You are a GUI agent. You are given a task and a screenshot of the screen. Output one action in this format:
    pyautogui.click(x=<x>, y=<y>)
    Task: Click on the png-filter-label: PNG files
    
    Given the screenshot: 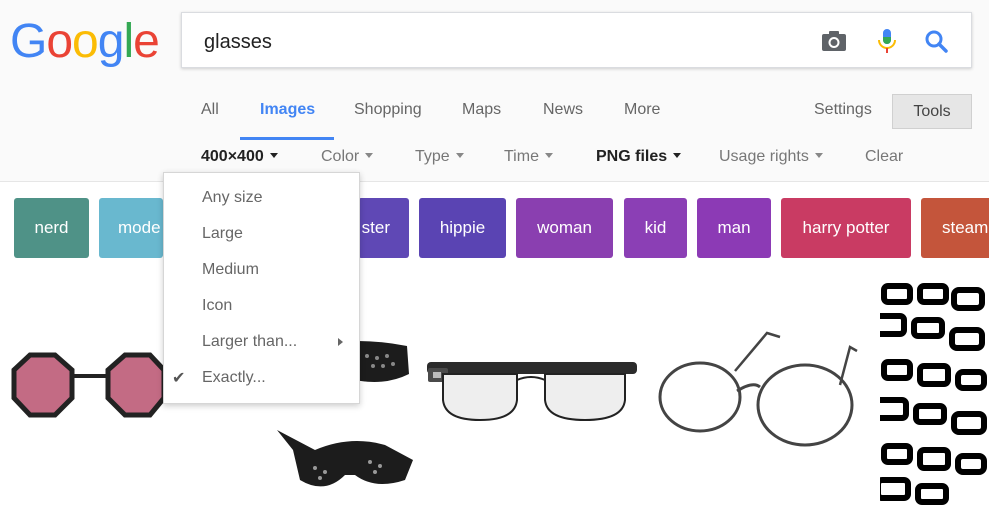 What is the action you would take?
    pyautogui.click(x=632, y=156)
    